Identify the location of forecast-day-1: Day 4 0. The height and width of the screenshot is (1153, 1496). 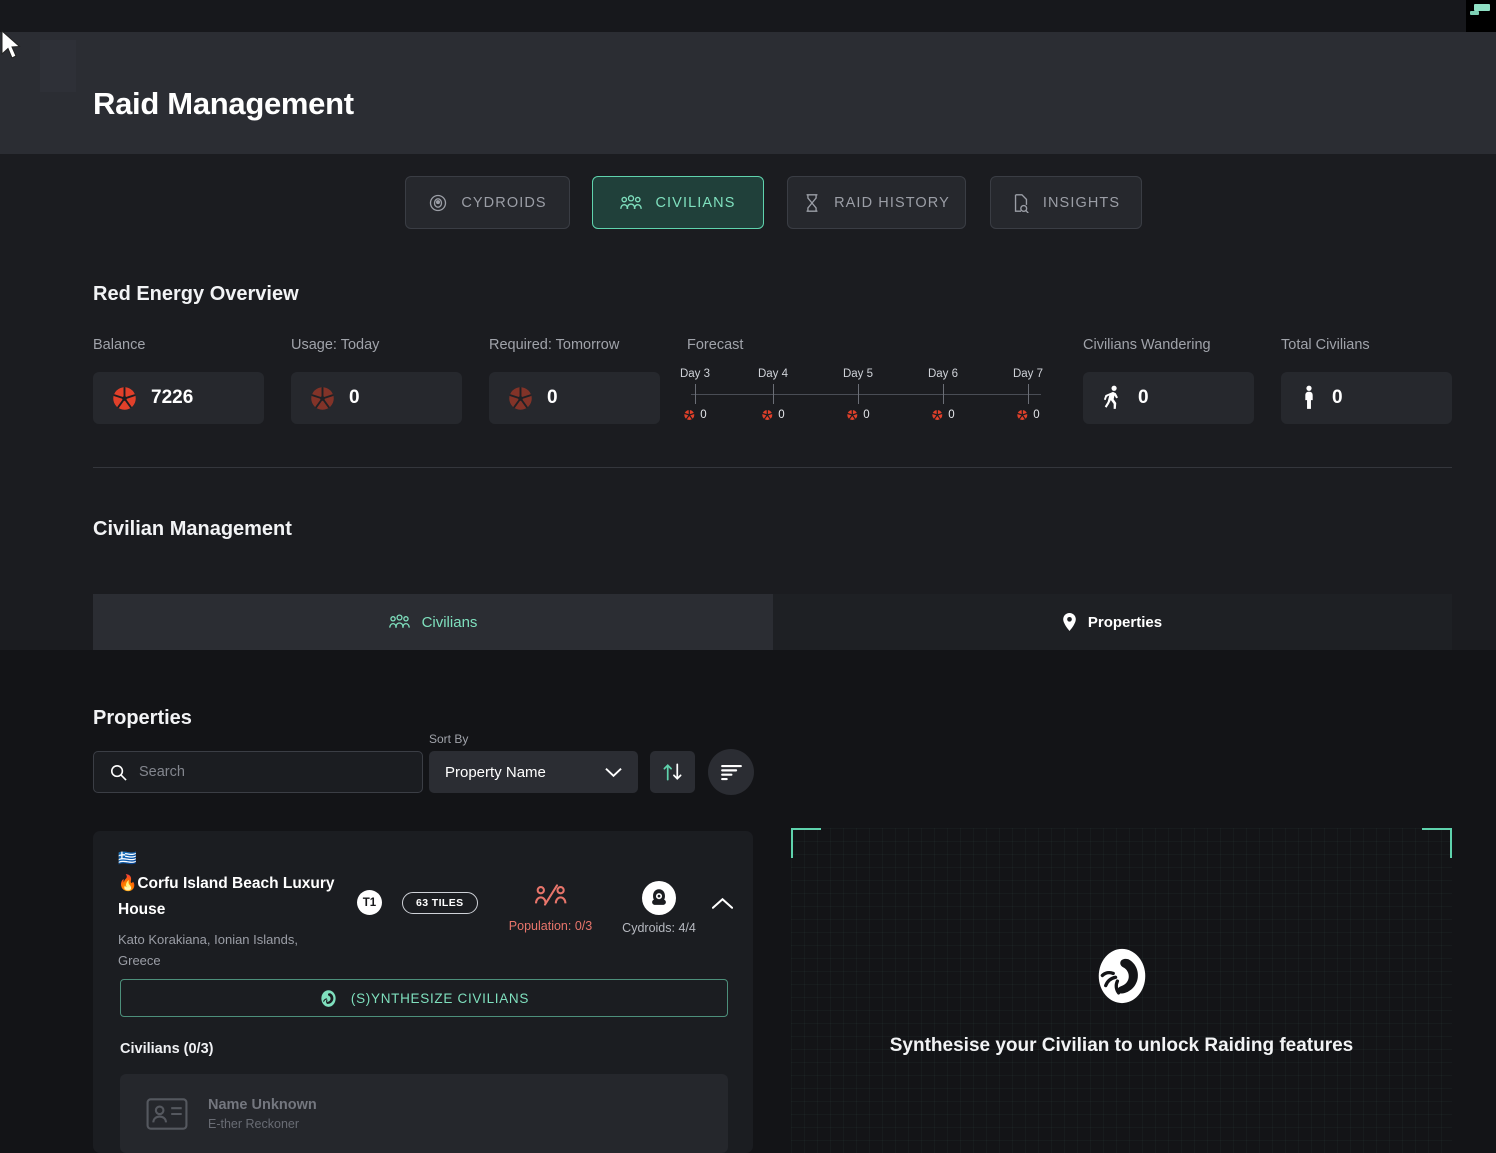
(773, 394).